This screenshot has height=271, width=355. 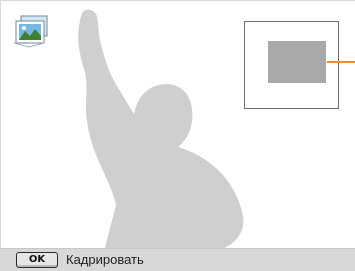 I want to click on landscape-photo-icon, so click(x=30, y=31).